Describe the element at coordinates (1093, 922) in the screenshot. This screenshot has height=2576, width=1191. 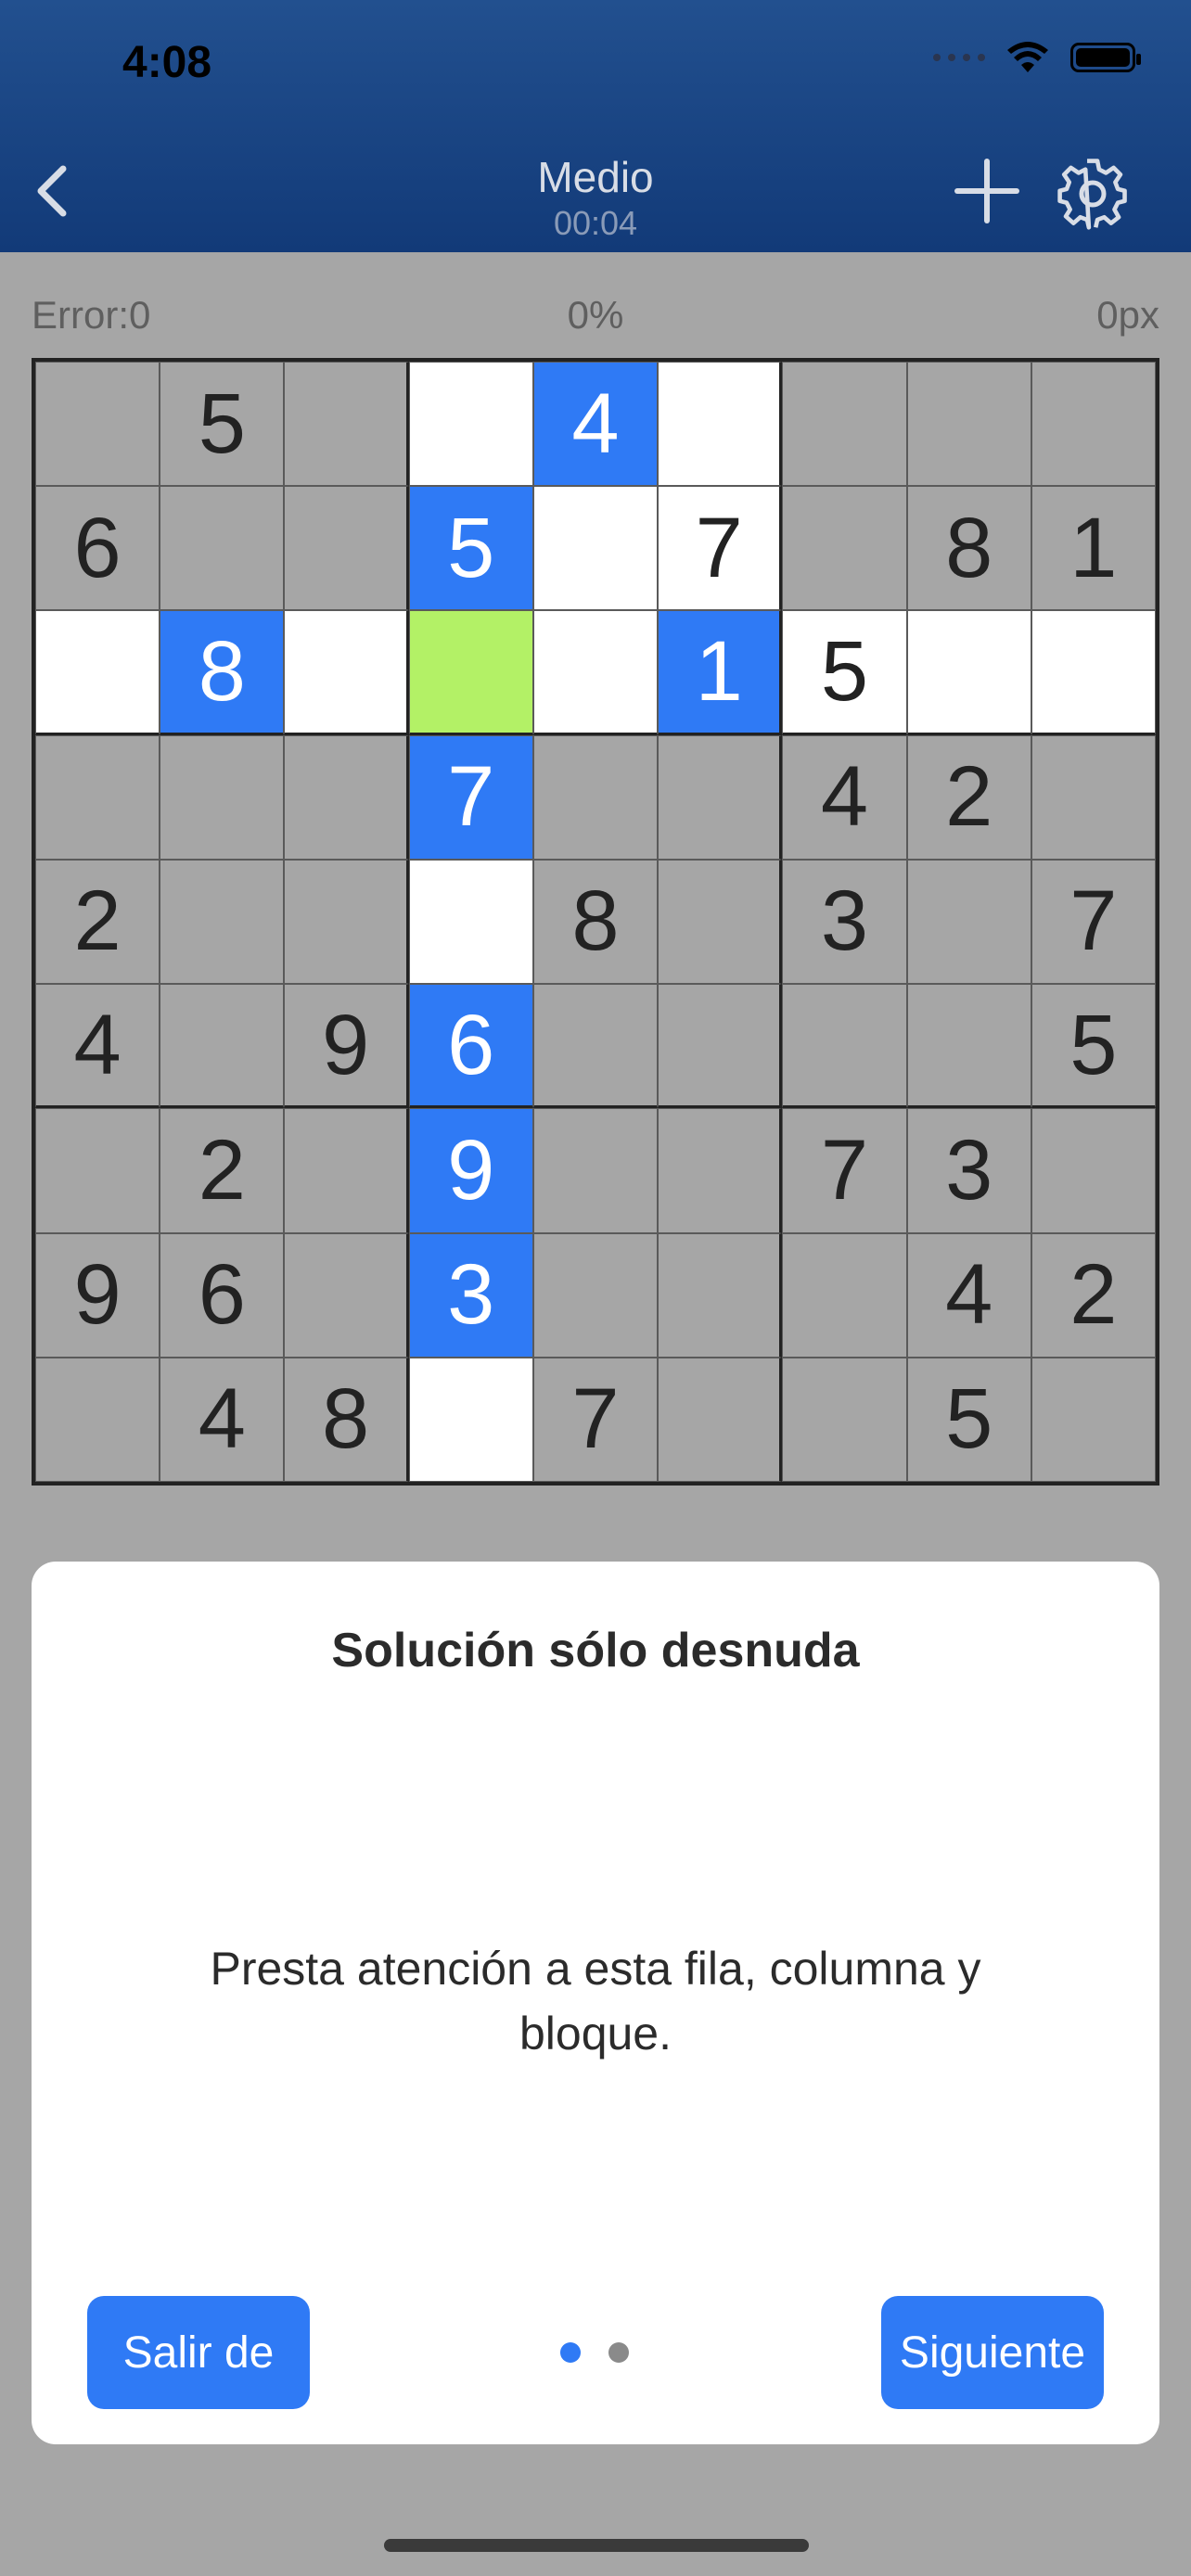
I see `sudoku-cell-r5-c9: 7` at that location.